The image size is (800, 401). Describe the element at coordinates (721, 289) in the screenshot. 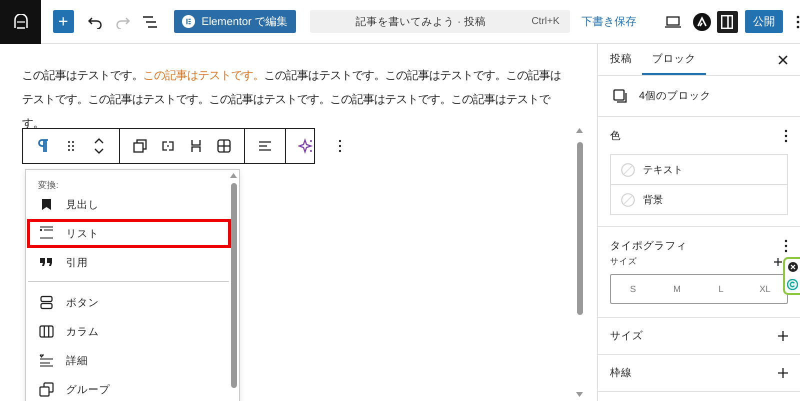

I see `font-size-option: L` at that location.